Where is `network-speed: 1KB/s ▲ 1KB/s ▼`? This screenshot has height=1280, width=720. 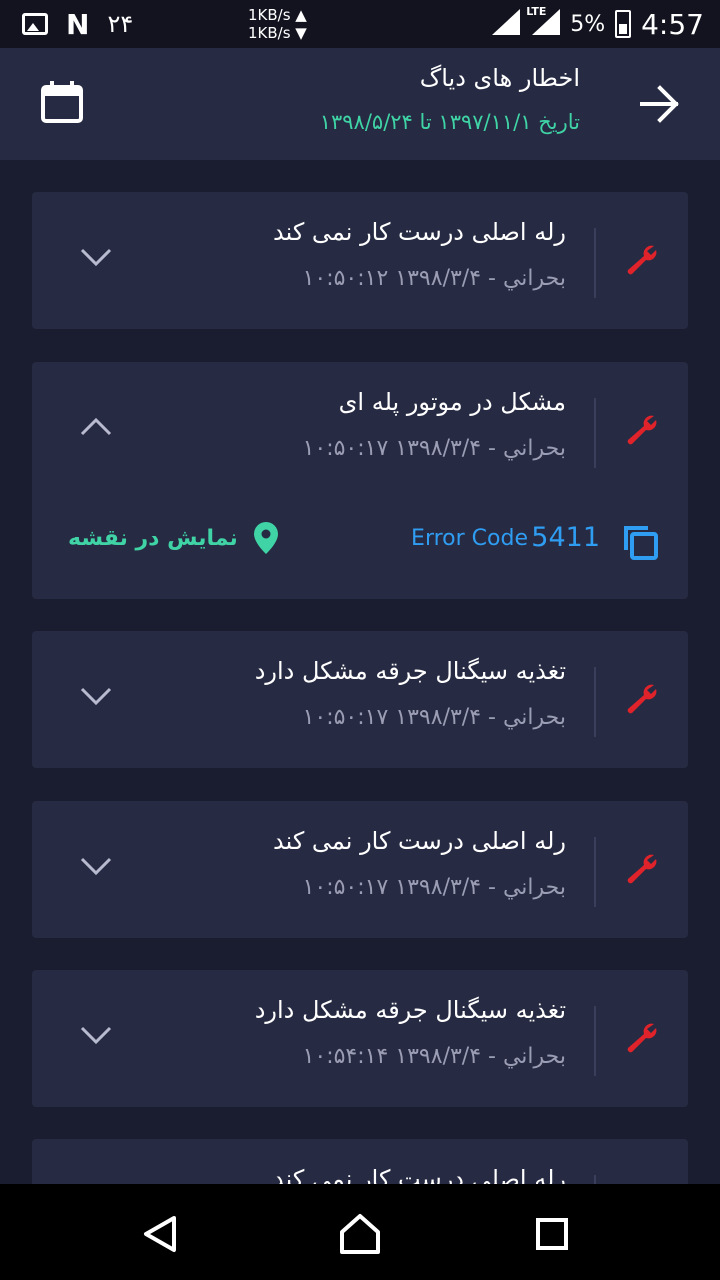 network-speed: 1KB/s ▲ 1KB/s ▼ is located at coordinates (277, 24).